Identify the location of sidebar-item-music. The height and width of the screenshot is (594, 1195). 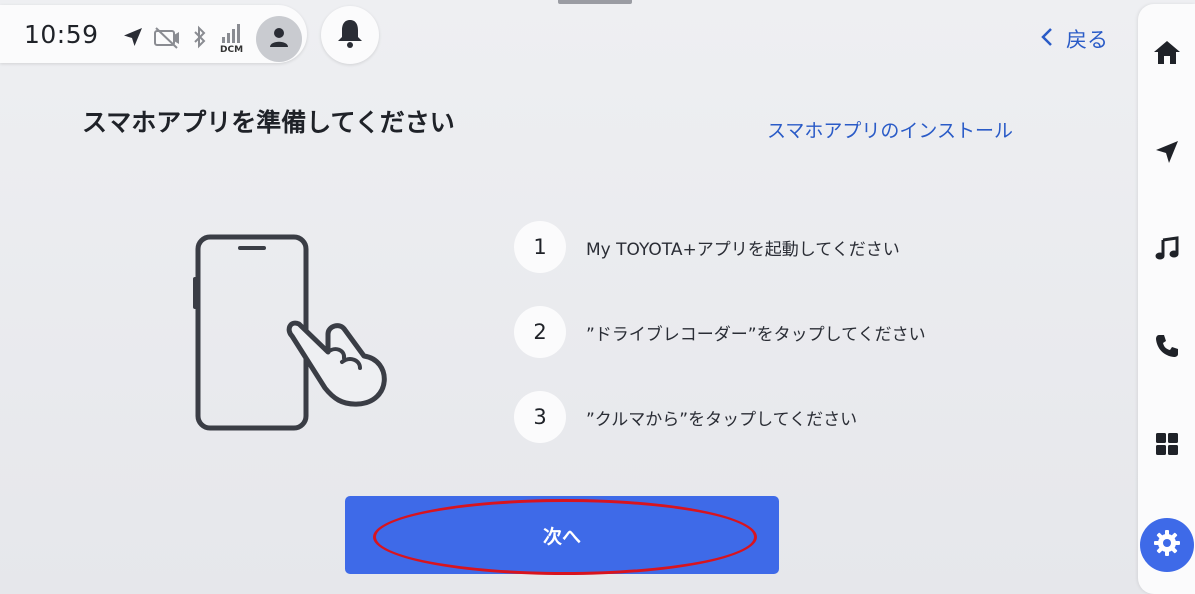
(1166, 251).